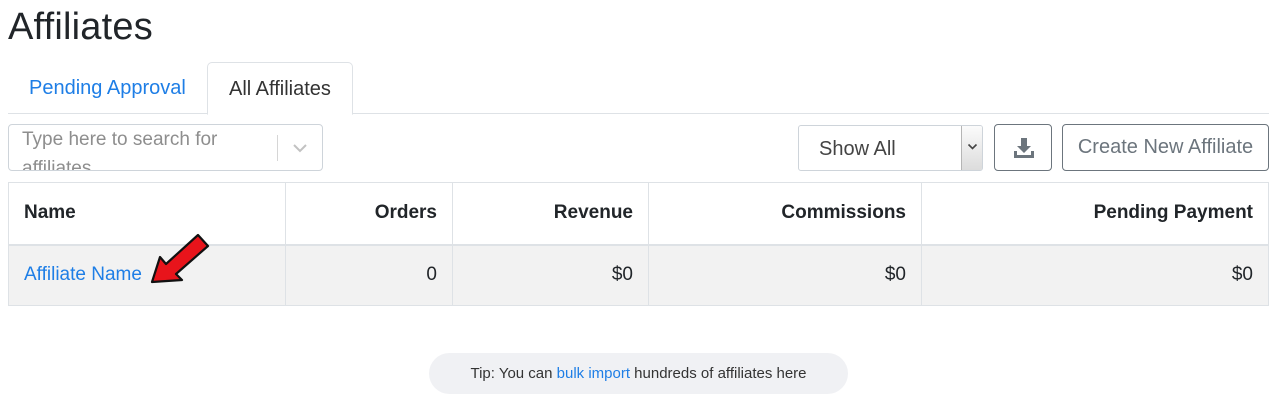 This screenshot has height=402, width=1277. I want to click on red-arrow-icon, so click(180, 258).